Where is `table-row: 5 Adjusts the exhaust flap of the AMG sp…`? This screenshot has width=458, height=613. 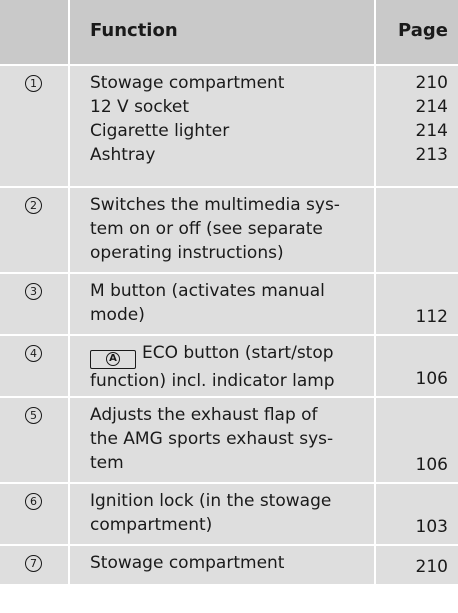
table-row: 5 Adjusts the exhaust flap of the AMG sp… is located at coordinates (229, 441).